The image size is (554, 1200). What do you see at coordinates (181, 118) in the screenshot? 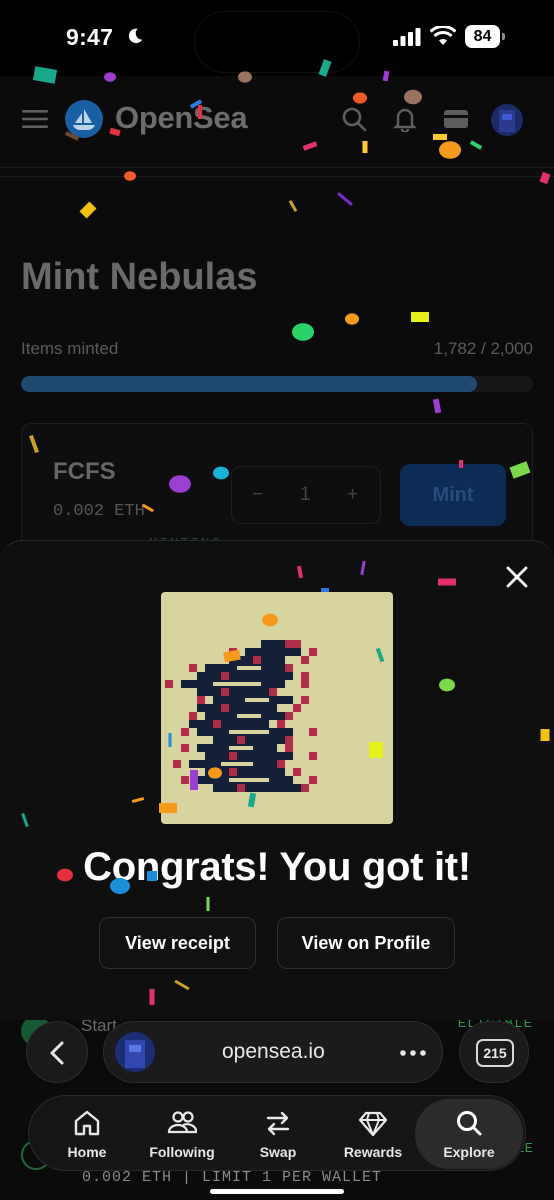
I see `brand-name: OpenSea` at bounding box center [181, 118].